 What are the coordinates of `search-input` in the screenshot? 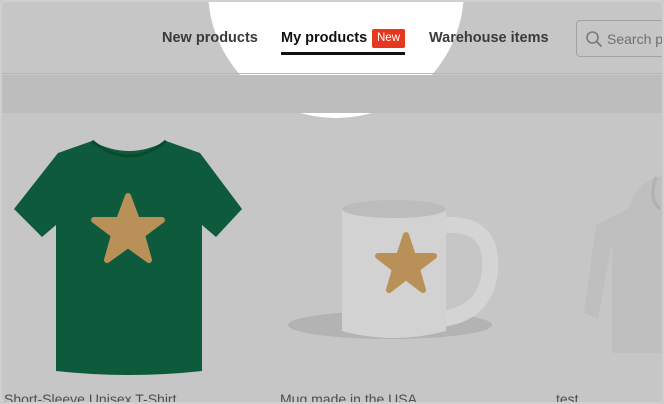 It's located at (634, 38).